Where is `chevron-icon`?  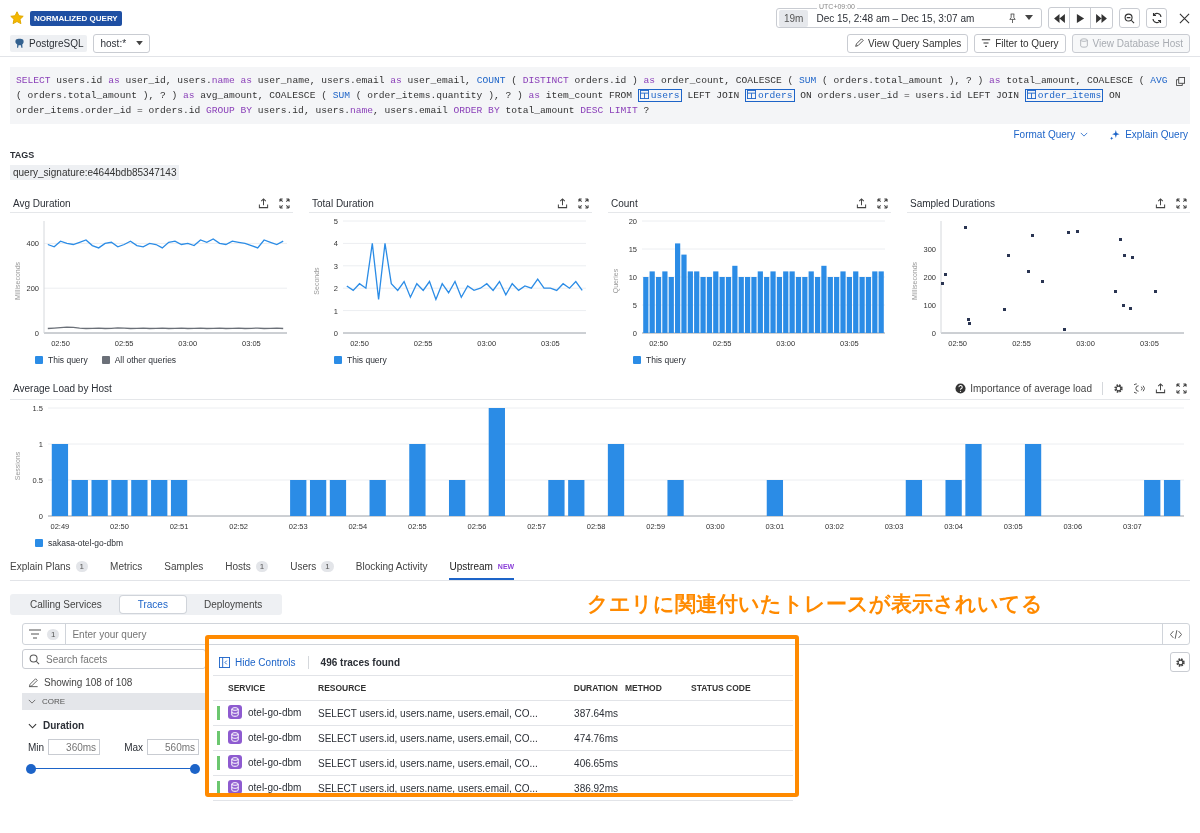 chevron-icon is located at coordinates (32, 725).